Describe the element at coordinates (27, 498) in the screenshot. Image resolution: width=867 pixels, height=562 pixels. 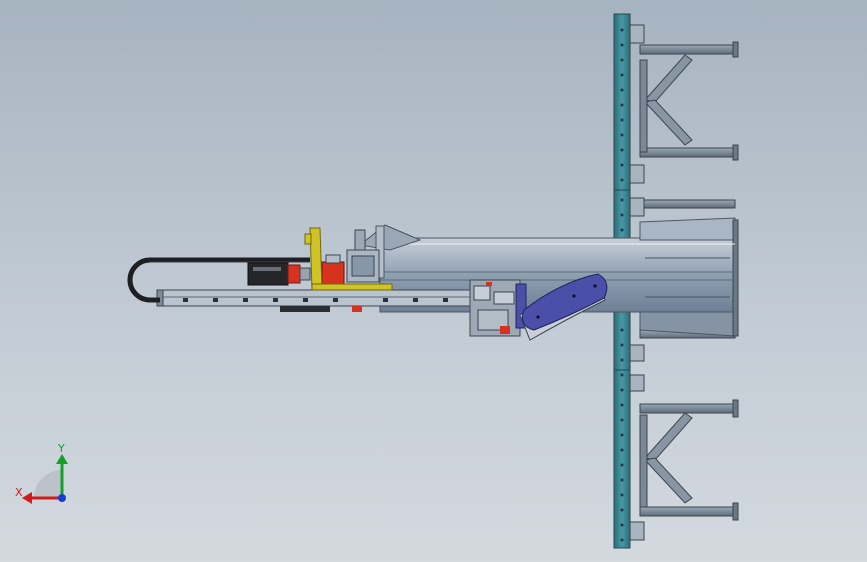
I see `x-arrow-head` at that location.